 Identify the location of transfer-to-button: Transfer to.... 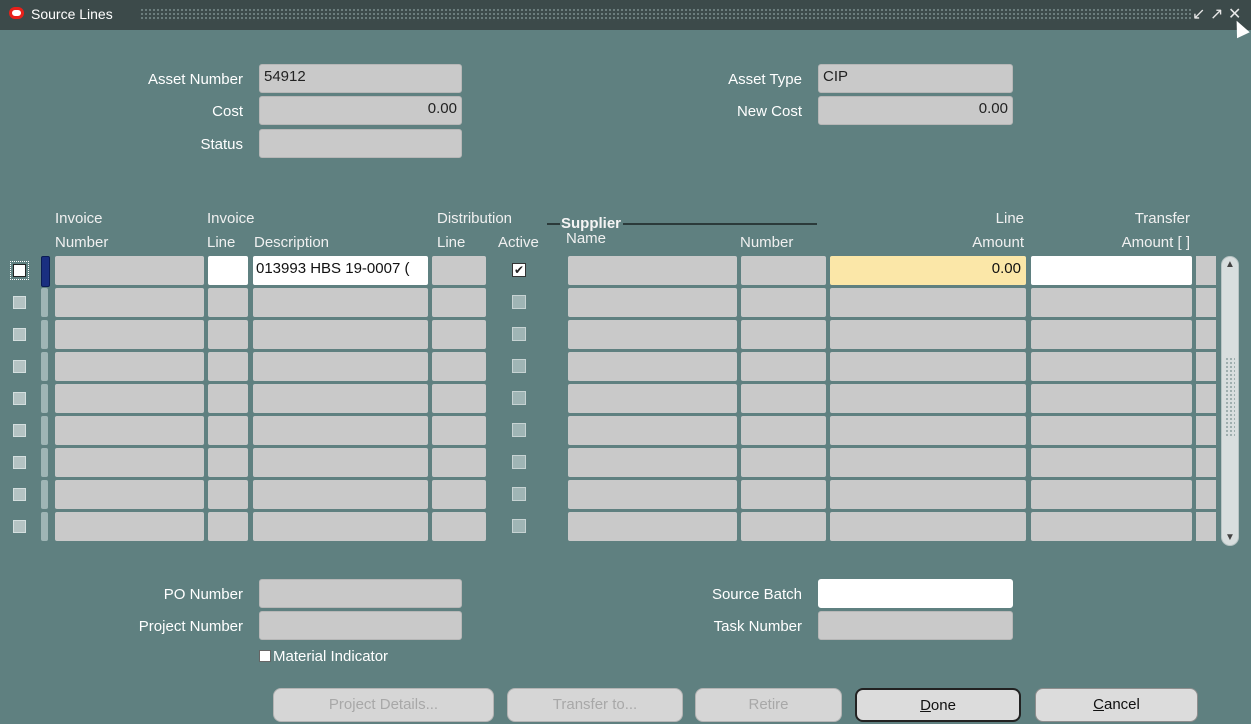
(595, 705).